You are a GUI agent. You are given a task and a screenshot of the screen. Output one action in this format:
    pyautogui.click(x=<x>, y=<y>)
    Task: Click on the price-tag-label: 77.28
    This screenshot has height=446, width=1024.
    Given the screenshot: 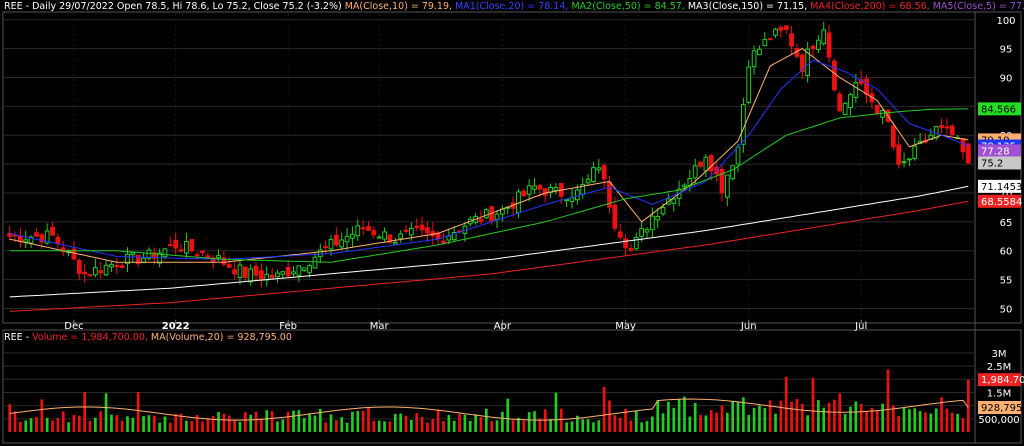 What is the action you would take?
    pyautogui.click(x=995, y=151)
    